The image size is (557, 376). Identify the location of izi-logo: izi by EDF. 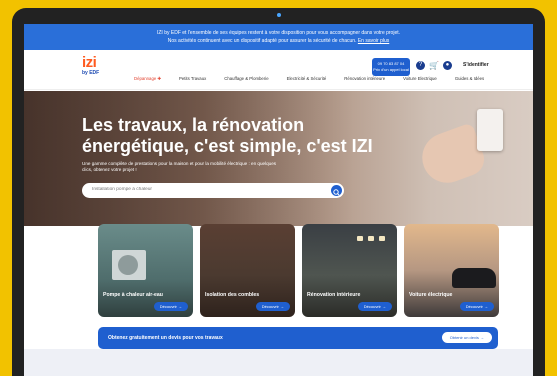
(94, 68).